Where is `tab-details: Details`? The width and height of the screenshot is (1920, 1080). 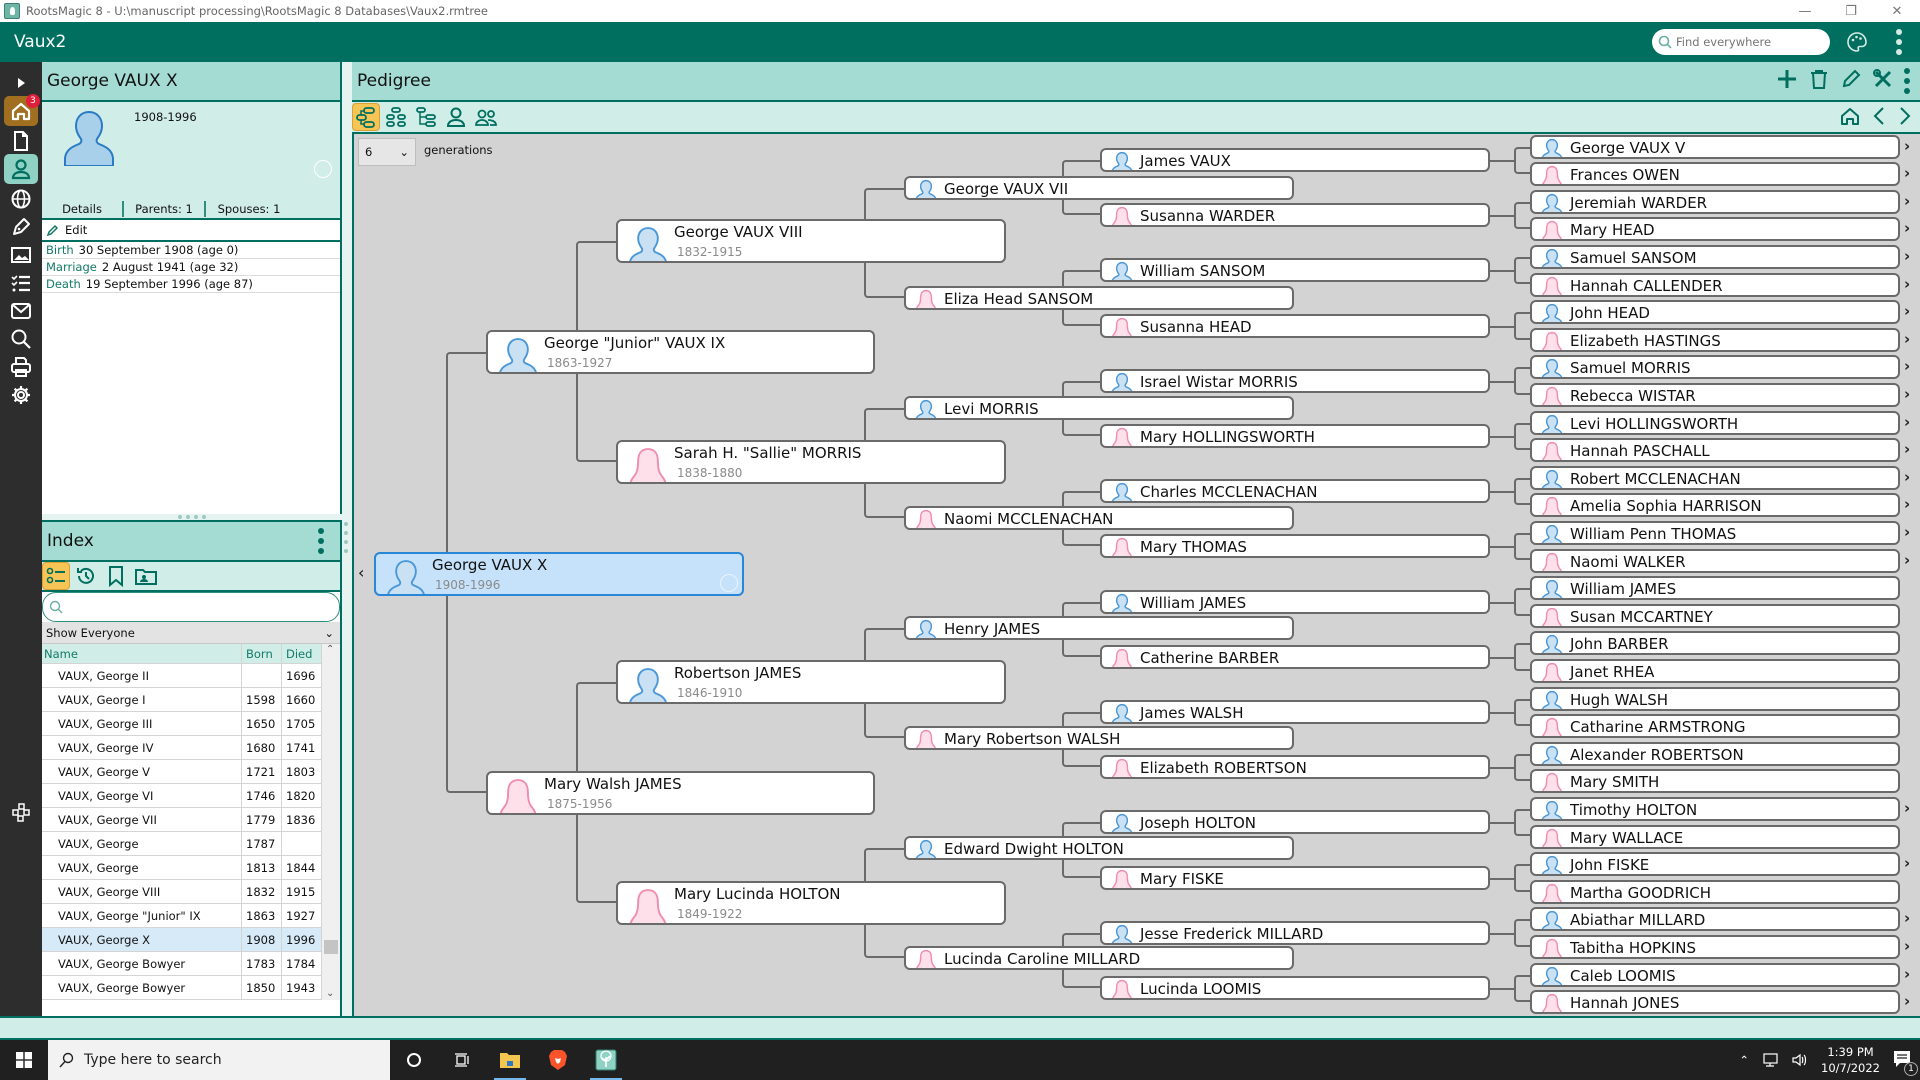 tab-details: Details is located at coordinates (82, 209).